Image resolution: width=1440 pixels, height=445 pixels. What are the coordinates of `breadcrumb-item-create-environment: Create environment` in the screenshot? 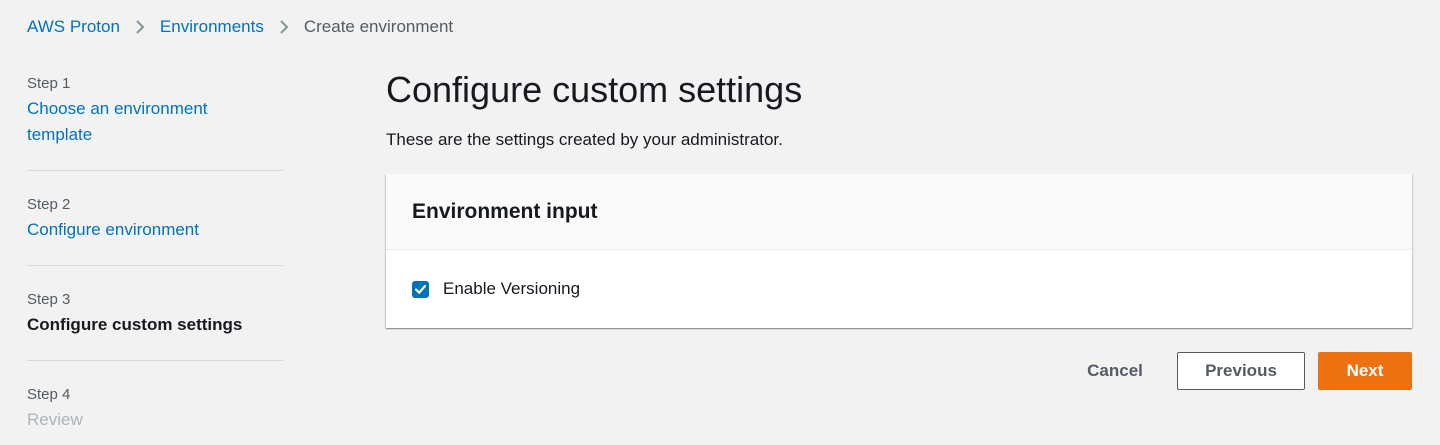 It's located at (378, 26).